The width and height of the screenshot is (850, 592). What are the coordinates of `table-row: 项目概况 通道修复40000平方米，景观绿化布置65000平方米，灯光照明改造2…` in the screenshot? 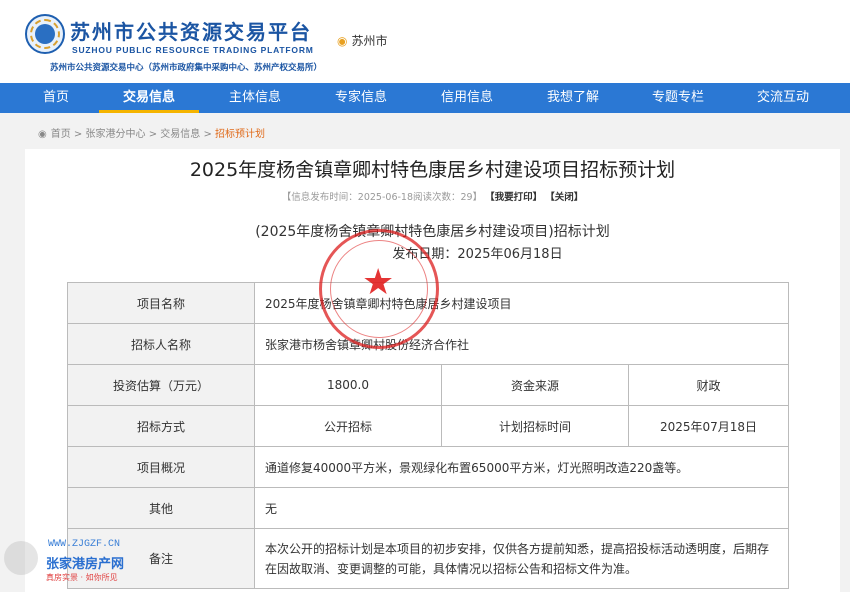 It's located at (428, 467).